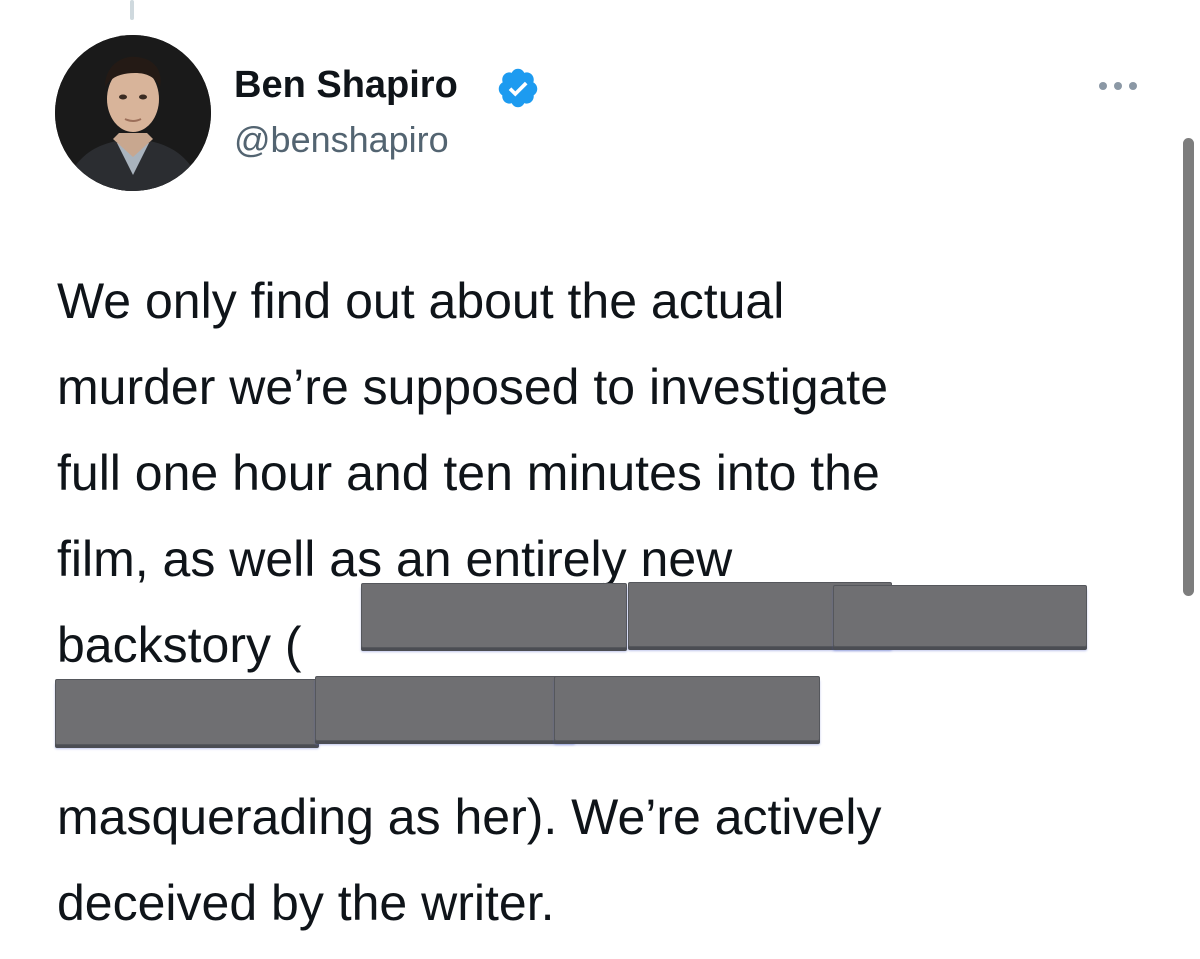 This screenshot has height=959, width=1200. What do you see at coordinates (518, 88) in the screenshot?
I see `verified-badge-icon` at bounding box center [518, 88].